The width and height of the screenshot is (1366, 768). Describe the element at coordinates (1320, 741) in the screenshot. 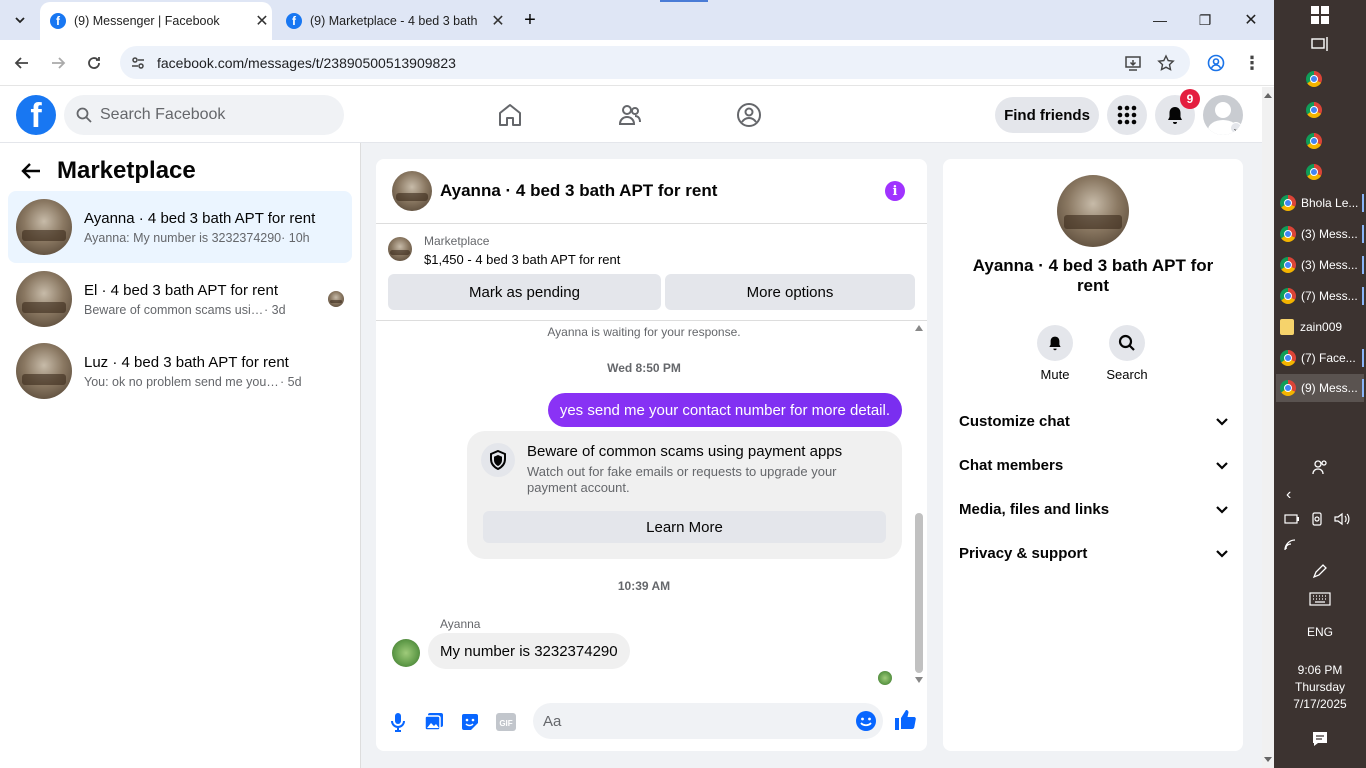

I see `action-center-icon` at that location.